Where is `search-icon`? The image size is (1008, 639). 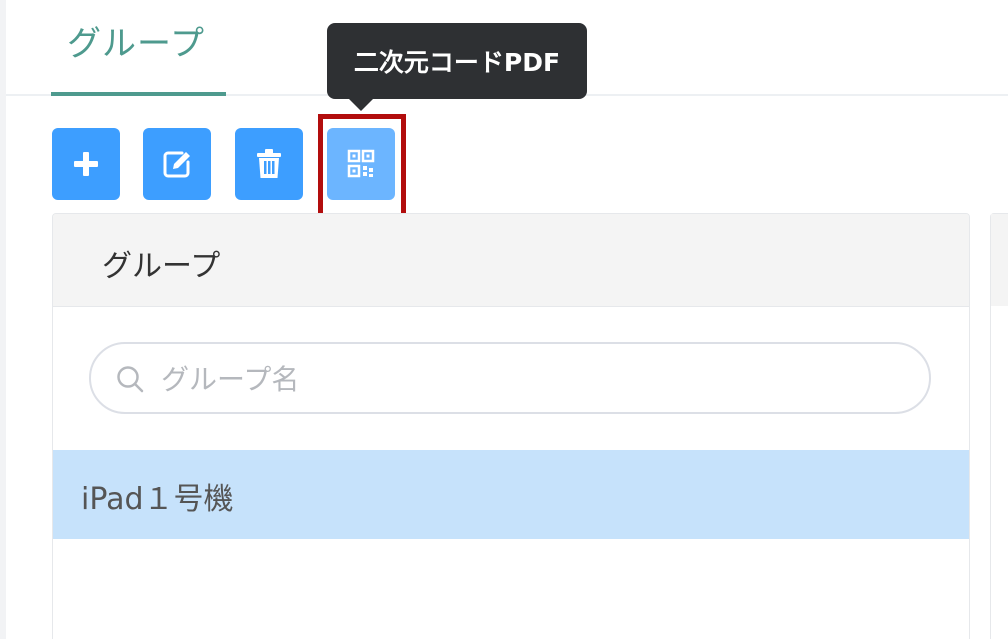
search-icon is located at coordinates (130, 379).